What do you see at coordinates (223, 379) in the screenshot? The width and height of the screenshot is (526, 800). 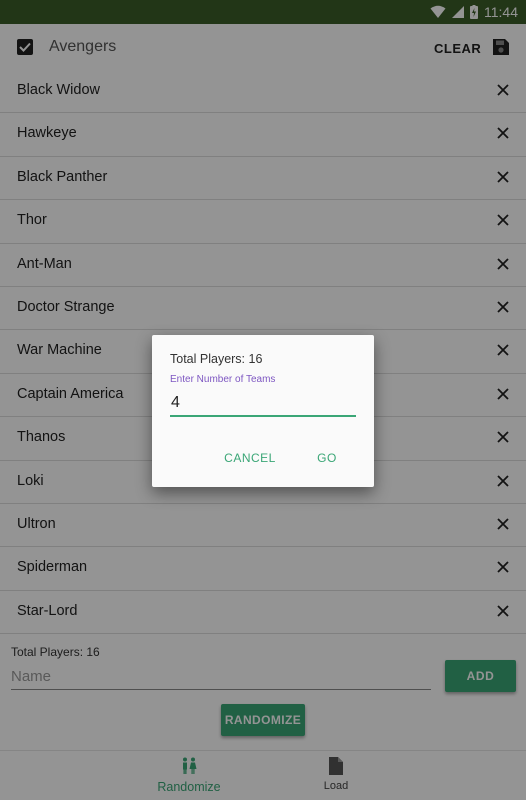 I see `teams-input-label: Enter Number of Teams` at bounding box center [223, 379].